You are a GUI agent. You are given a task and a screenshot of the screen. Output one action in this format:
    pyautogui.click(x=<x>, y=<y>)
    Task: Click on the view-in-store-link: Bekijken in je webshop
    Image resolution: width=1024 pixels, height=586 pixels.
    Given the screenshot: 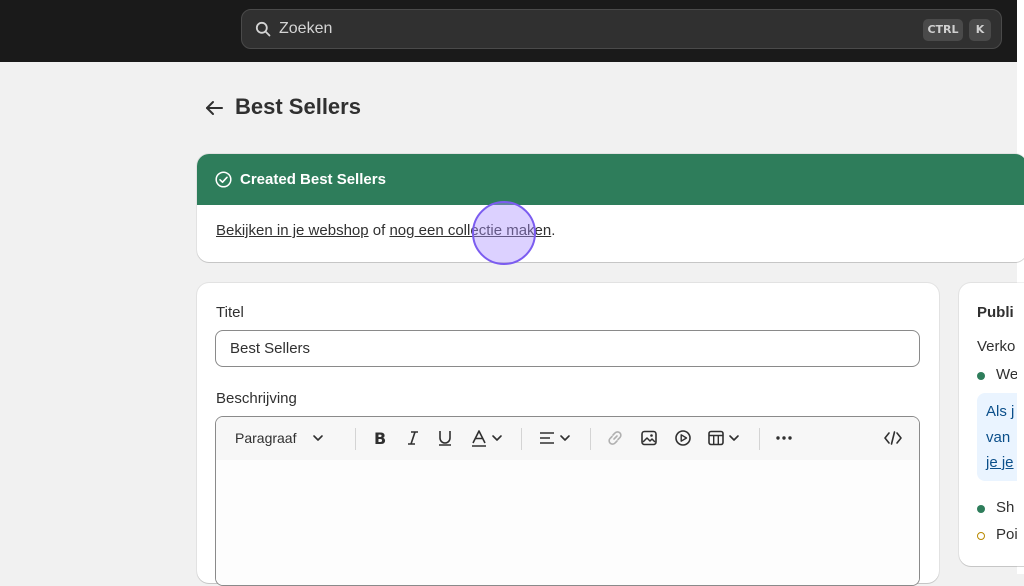 What is the action you would take?
    pyautogui.click(x=292, y=230)
    